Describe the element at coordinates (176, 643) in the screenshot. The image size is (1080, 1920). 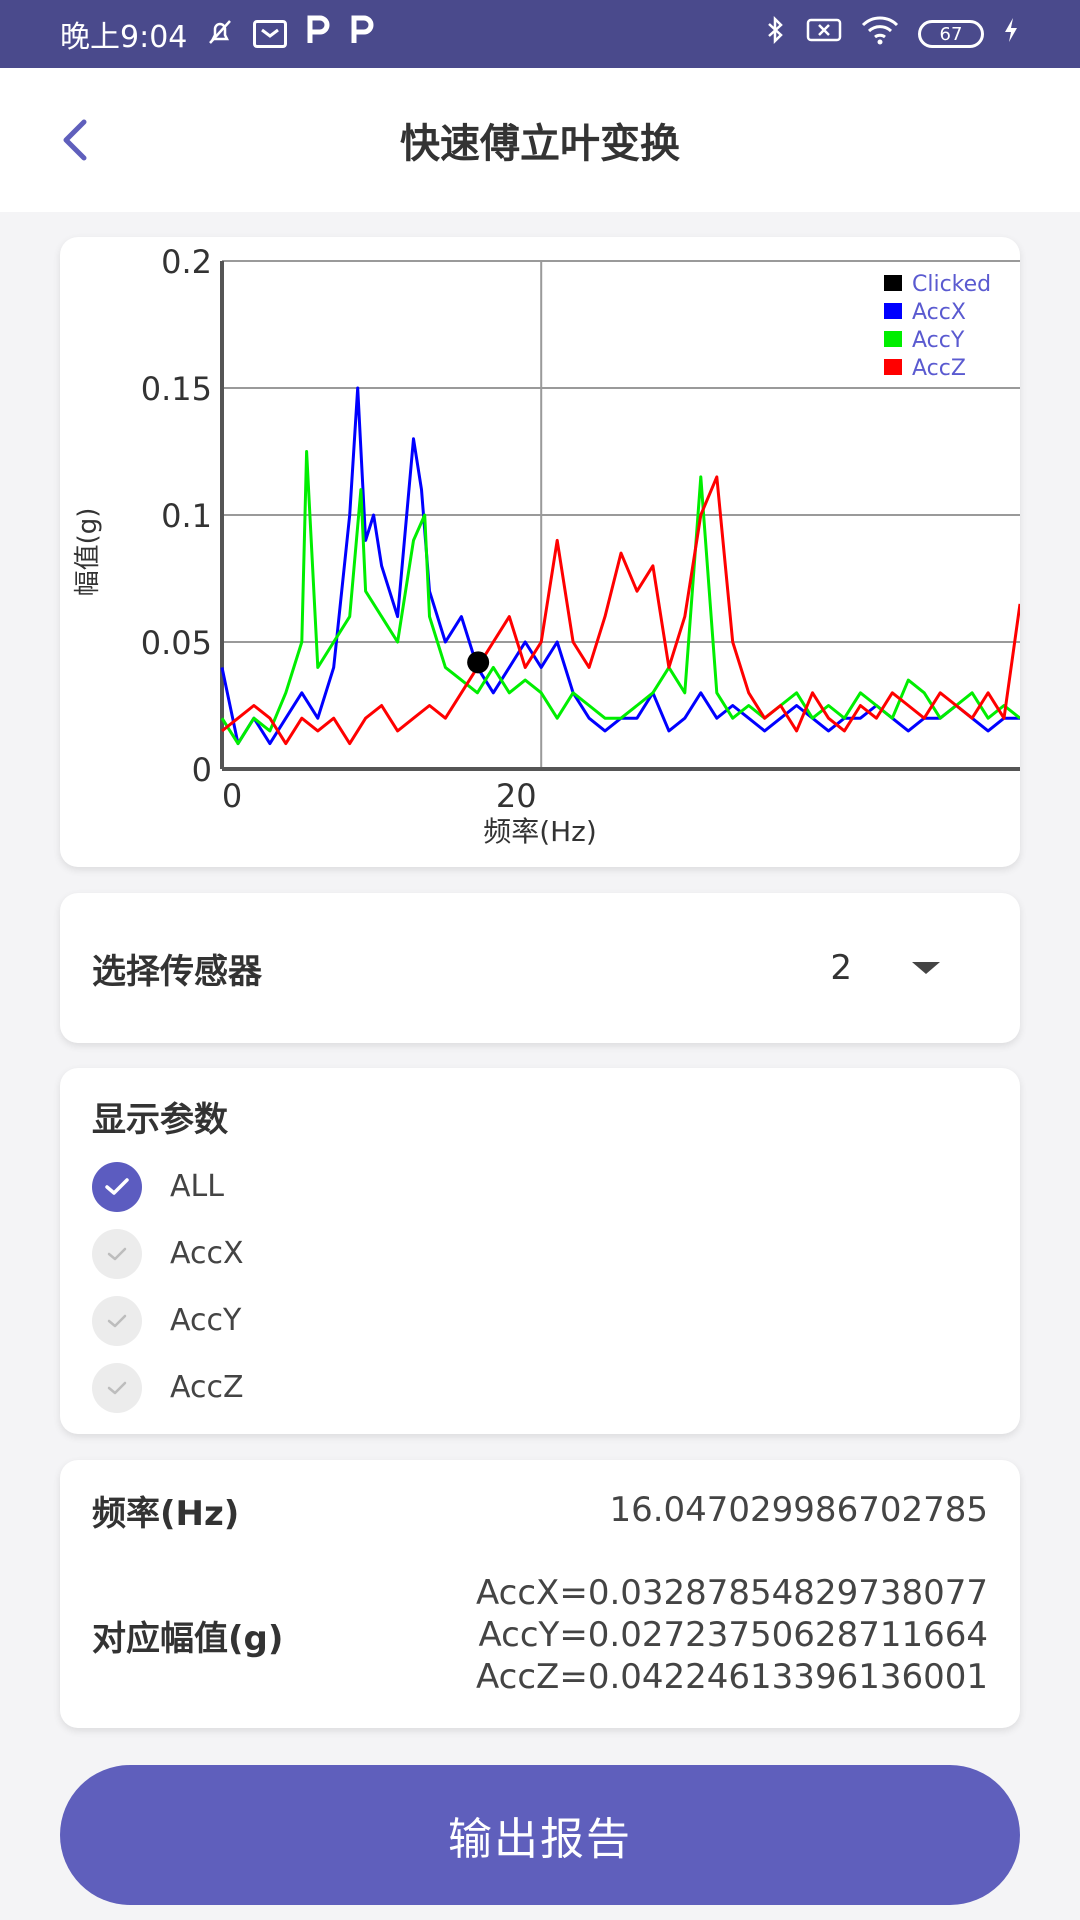
I see `y-tick-label: 0.05` at that location.